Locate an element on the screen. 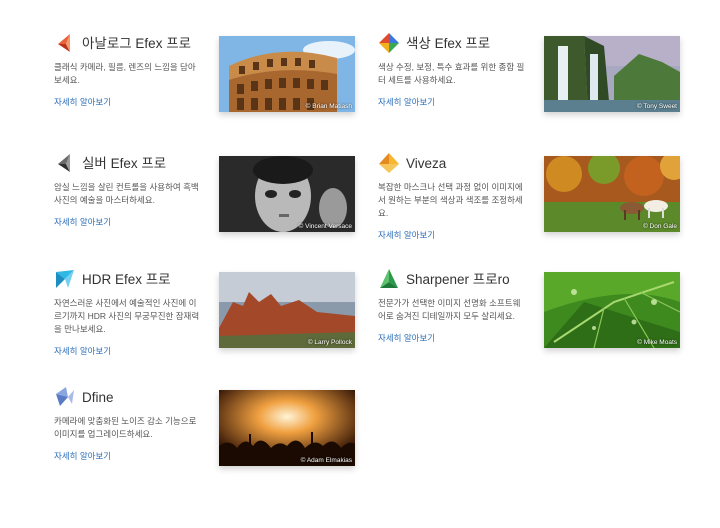 The height and width of the screenshot is (528, 720). product-photo: © Brian Matiash is located at coordinates (287, 74).